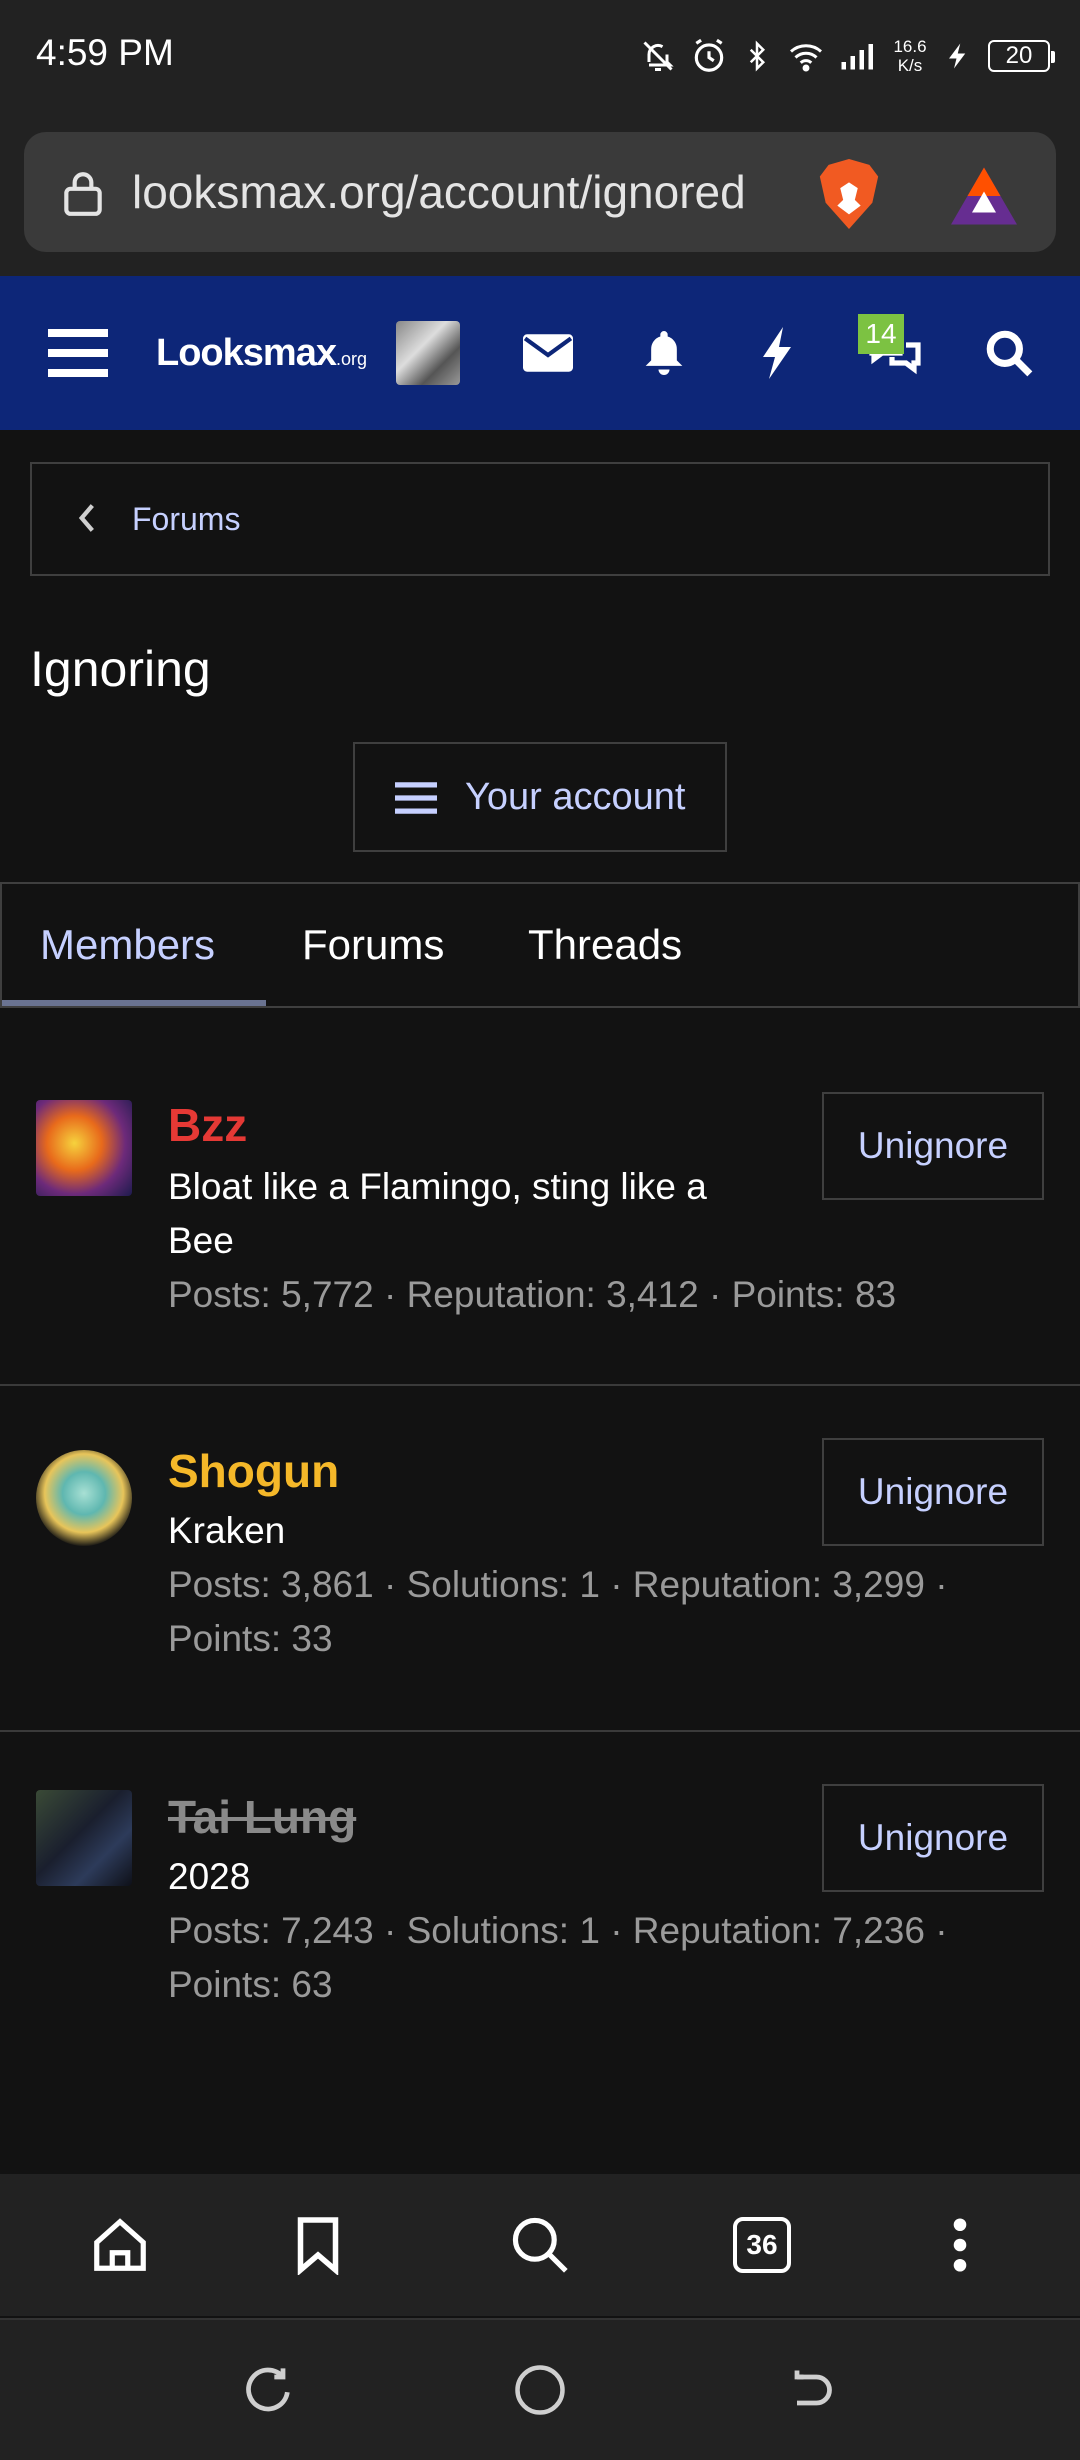  I want to click on user-avatar-button, so click(428, 353).